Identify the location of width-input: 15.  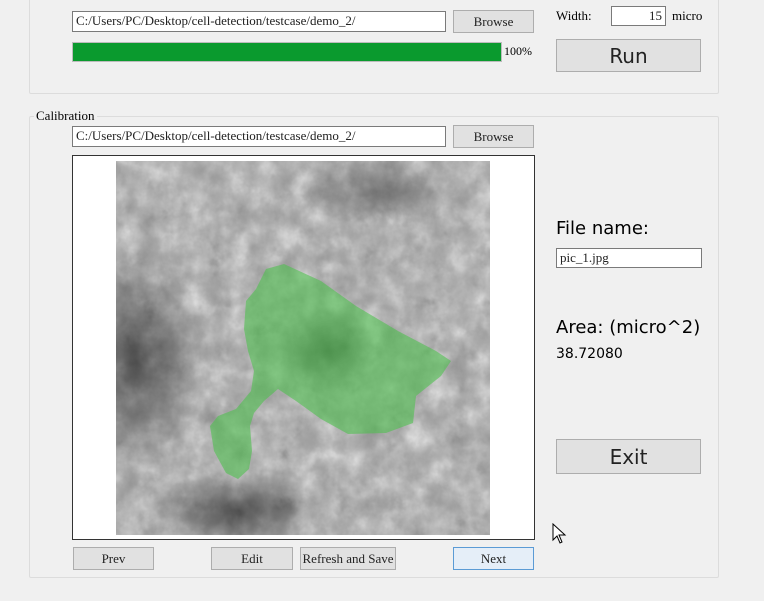
(638, 16).